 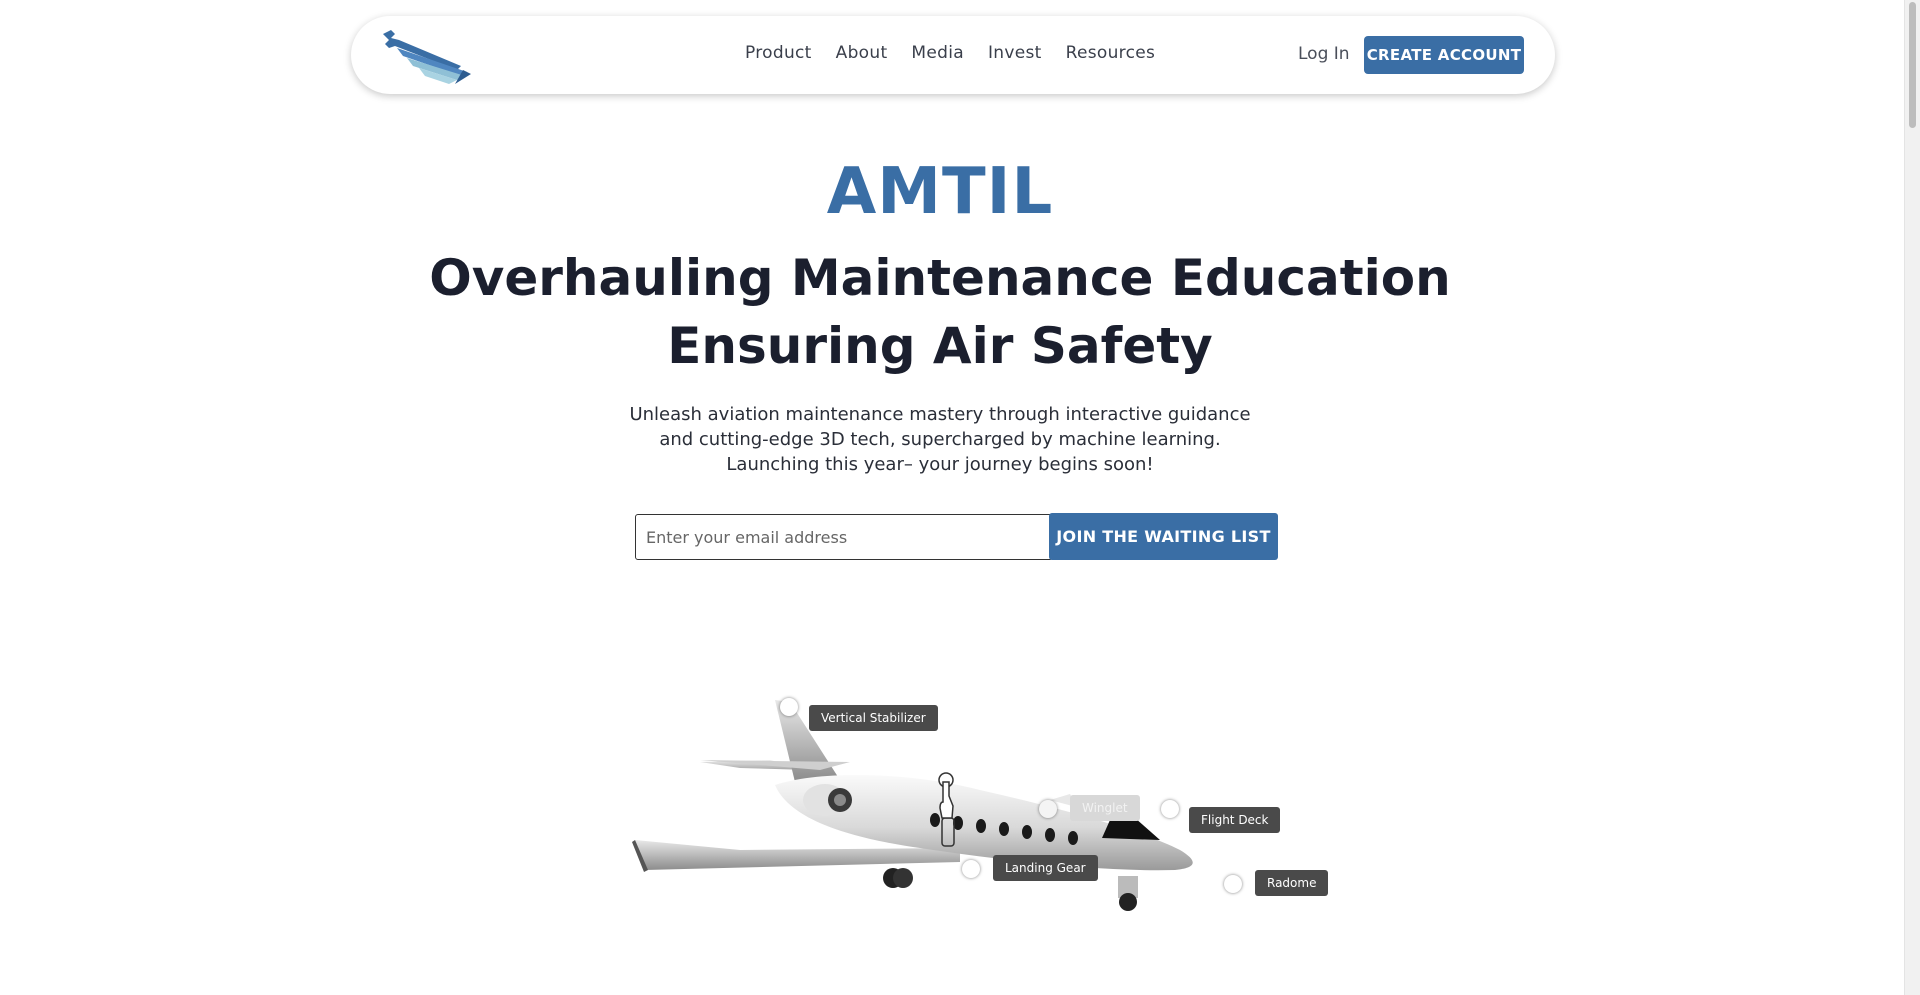 What do you see at coordinates (1170, 809) in the screenshot?
I see `hotspot-dot-flight-deck` at bounding box center [1170, 809].